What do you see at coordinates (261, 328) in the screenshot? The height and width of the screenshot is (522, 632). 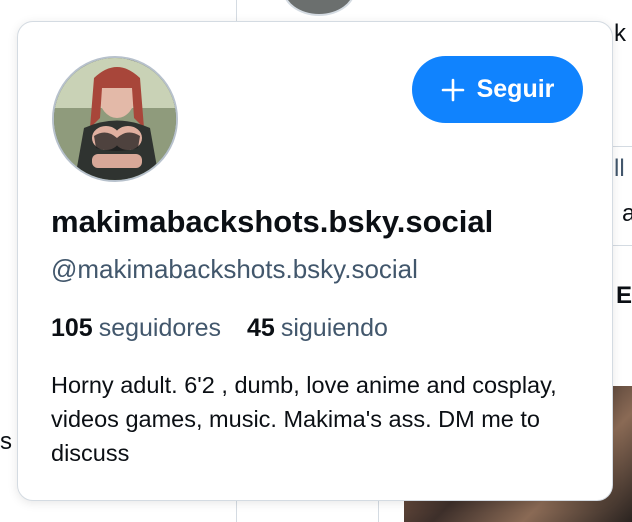 I see `following-count: 45` at bounding box center [261, 328].